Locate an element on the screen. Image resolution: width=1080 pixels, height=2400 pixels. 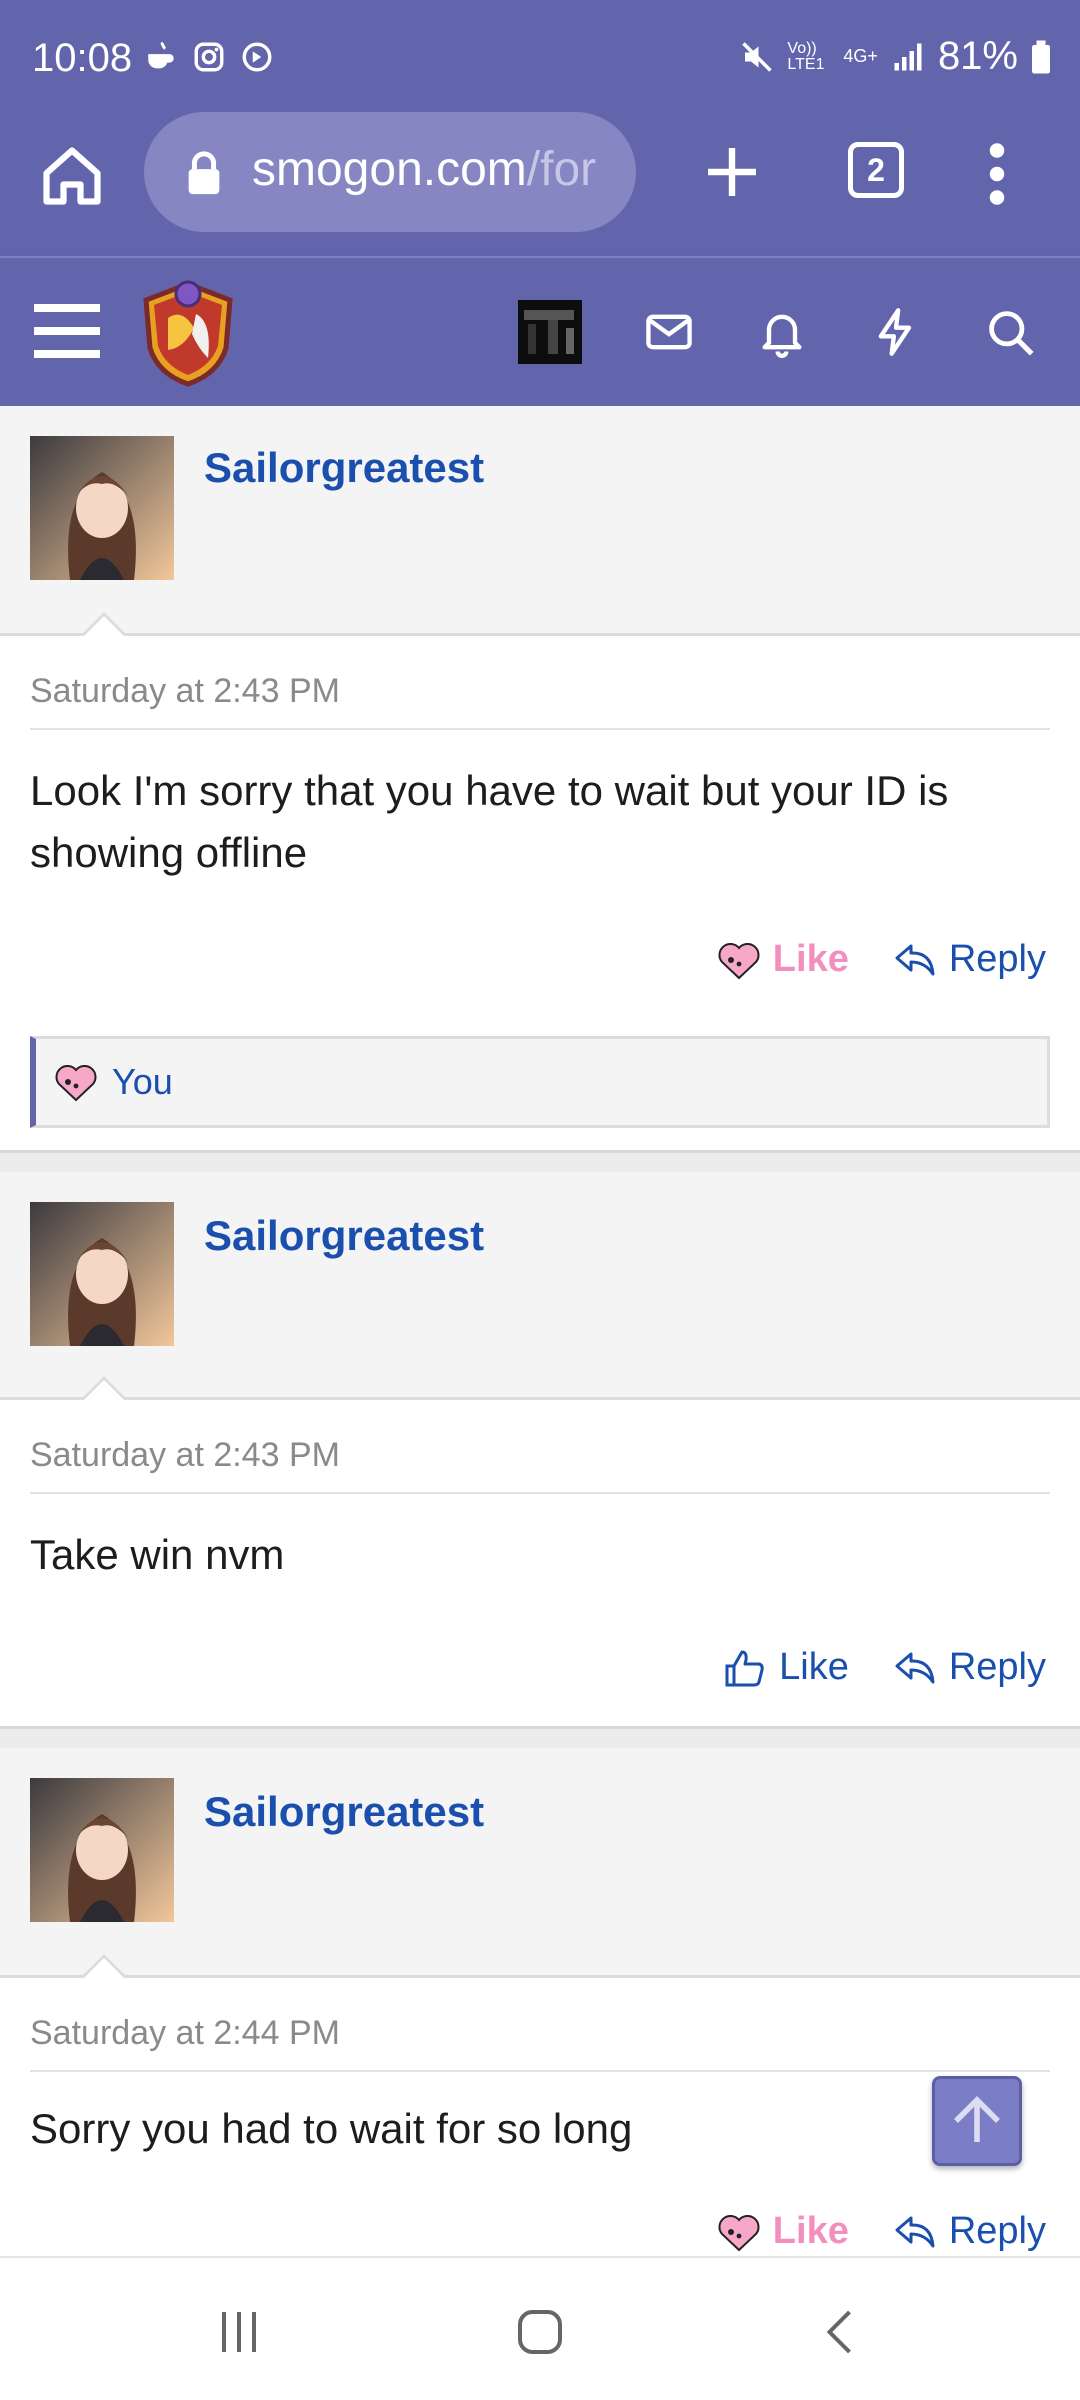
signal-icon is located at coordinates (908, 56).